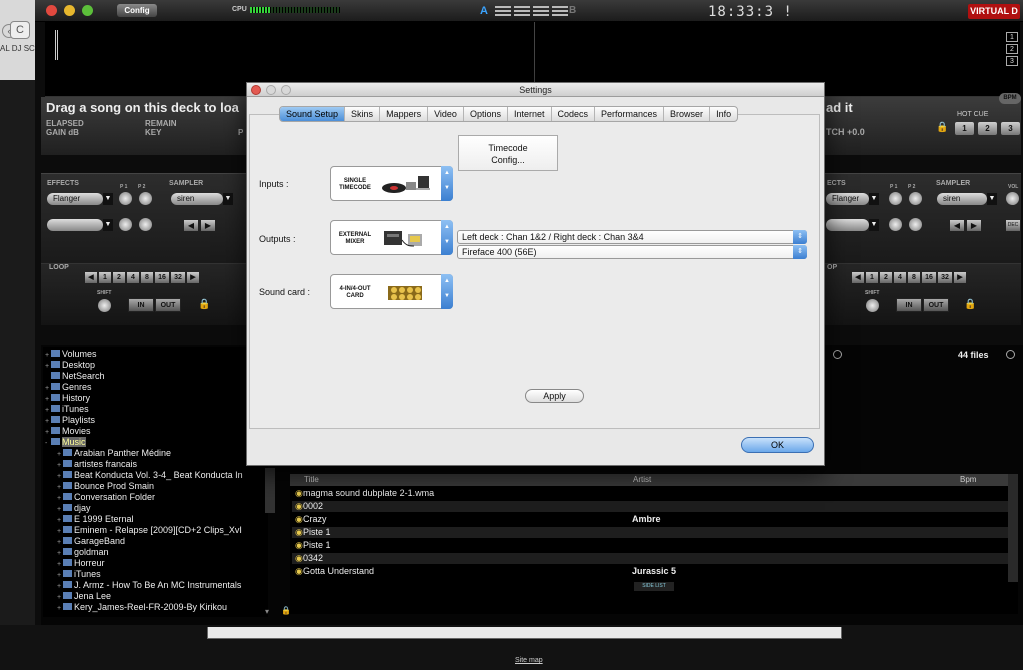 This screenshot has width=1023, height=670. I want to click on column-artist: Artist, so click(642, 480).